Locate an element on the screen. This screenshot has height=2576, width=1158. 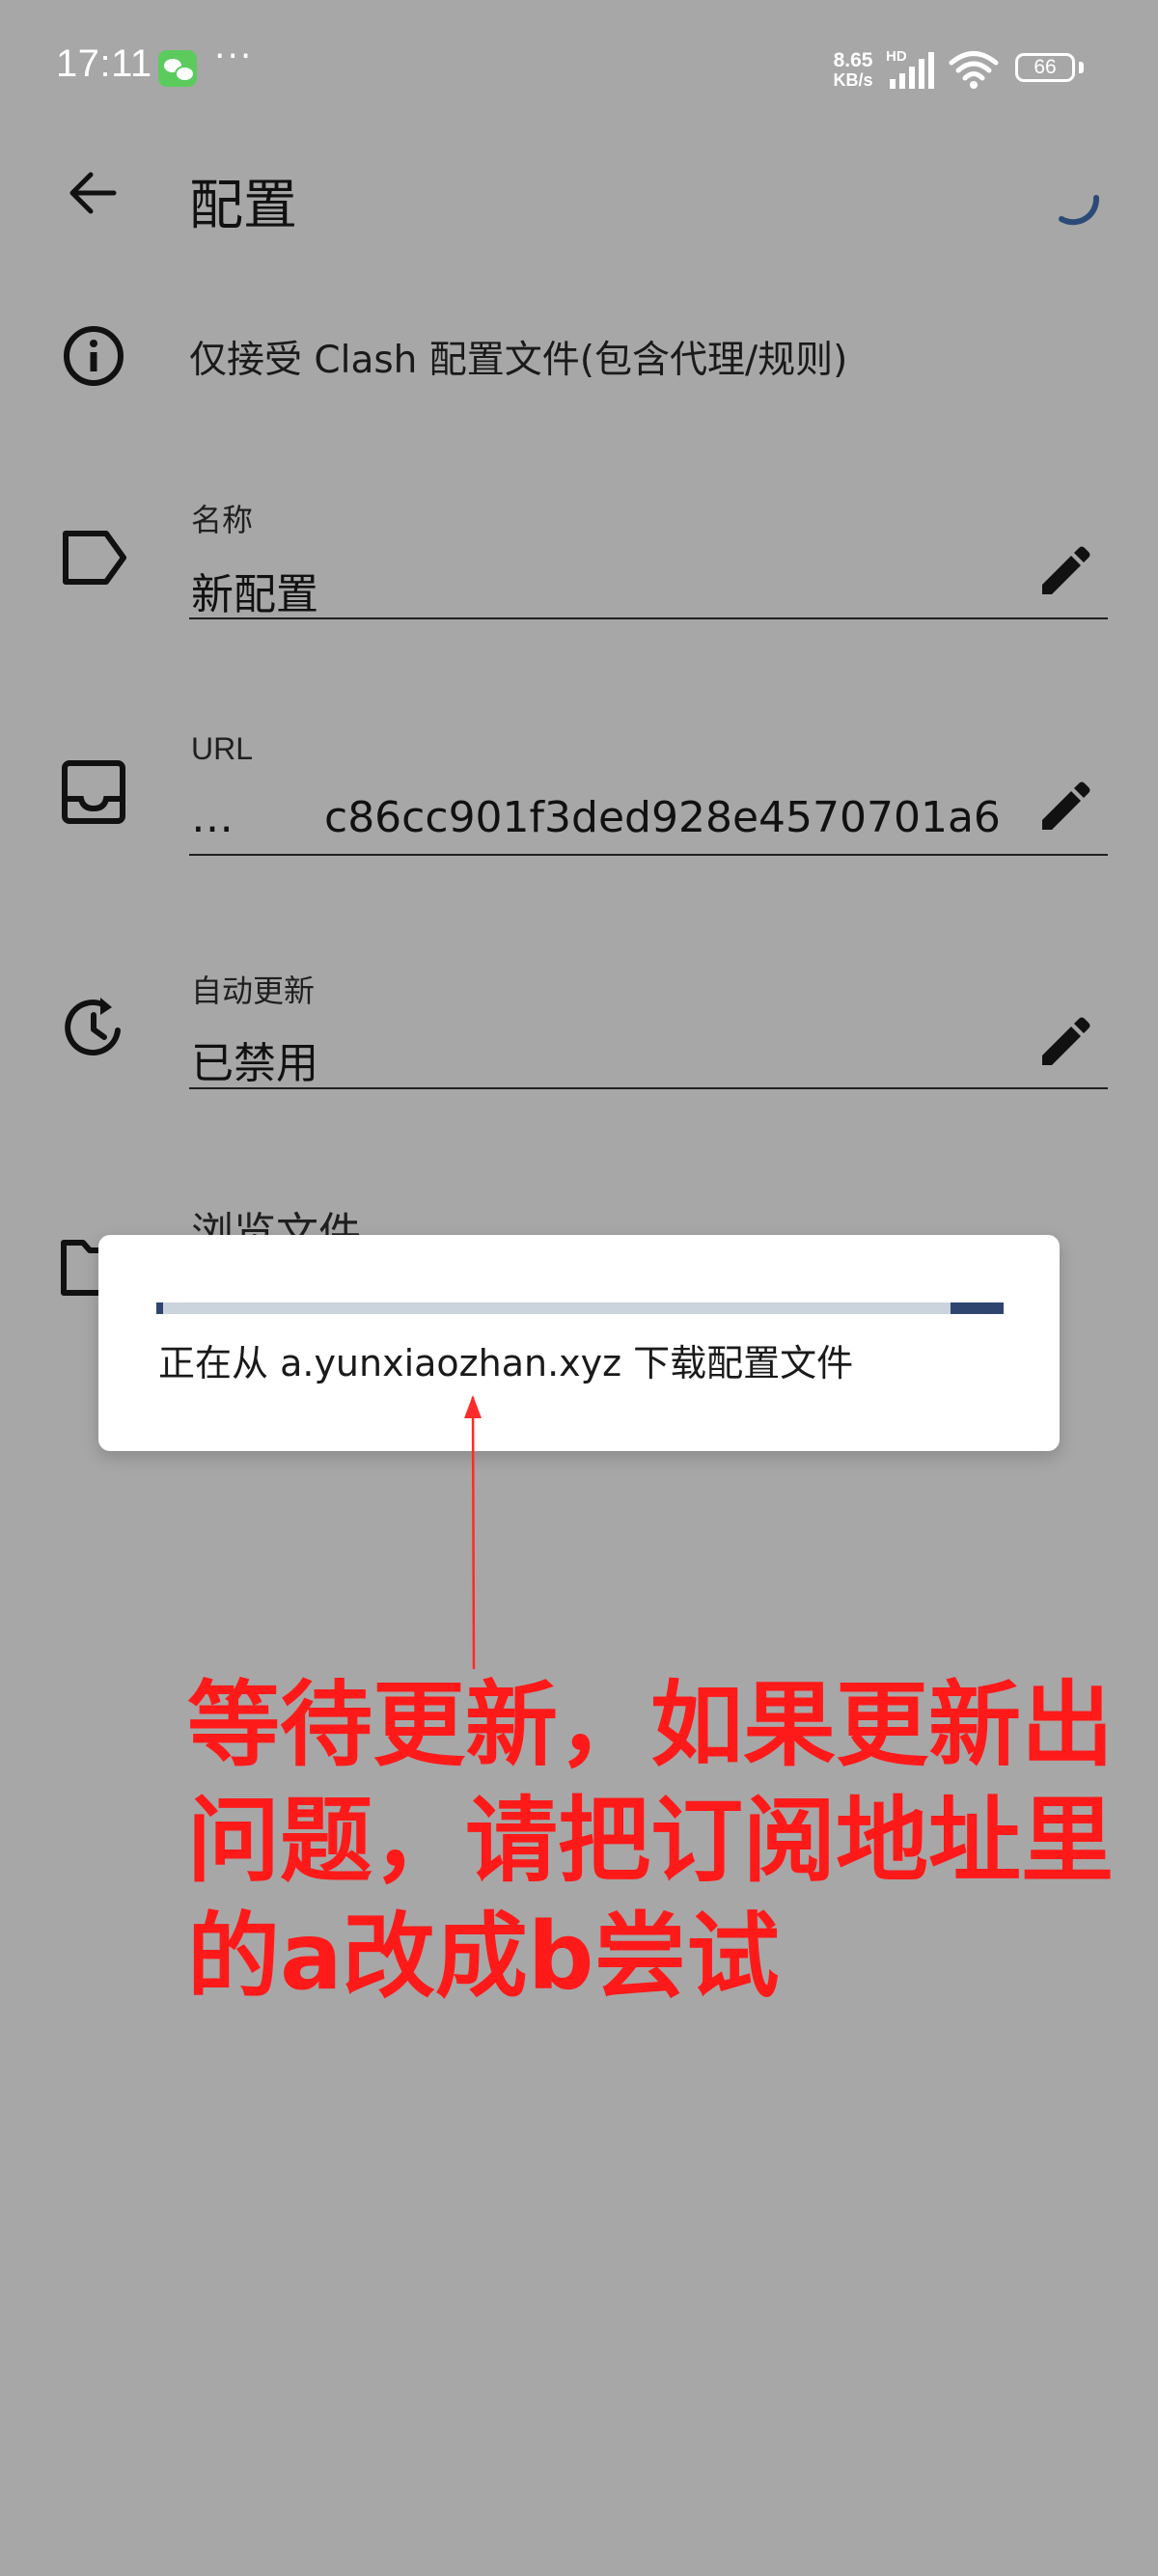
info-text: 仅接受 Clash 配置文件(包含代理/规则) is located at coordinates (518, 361).